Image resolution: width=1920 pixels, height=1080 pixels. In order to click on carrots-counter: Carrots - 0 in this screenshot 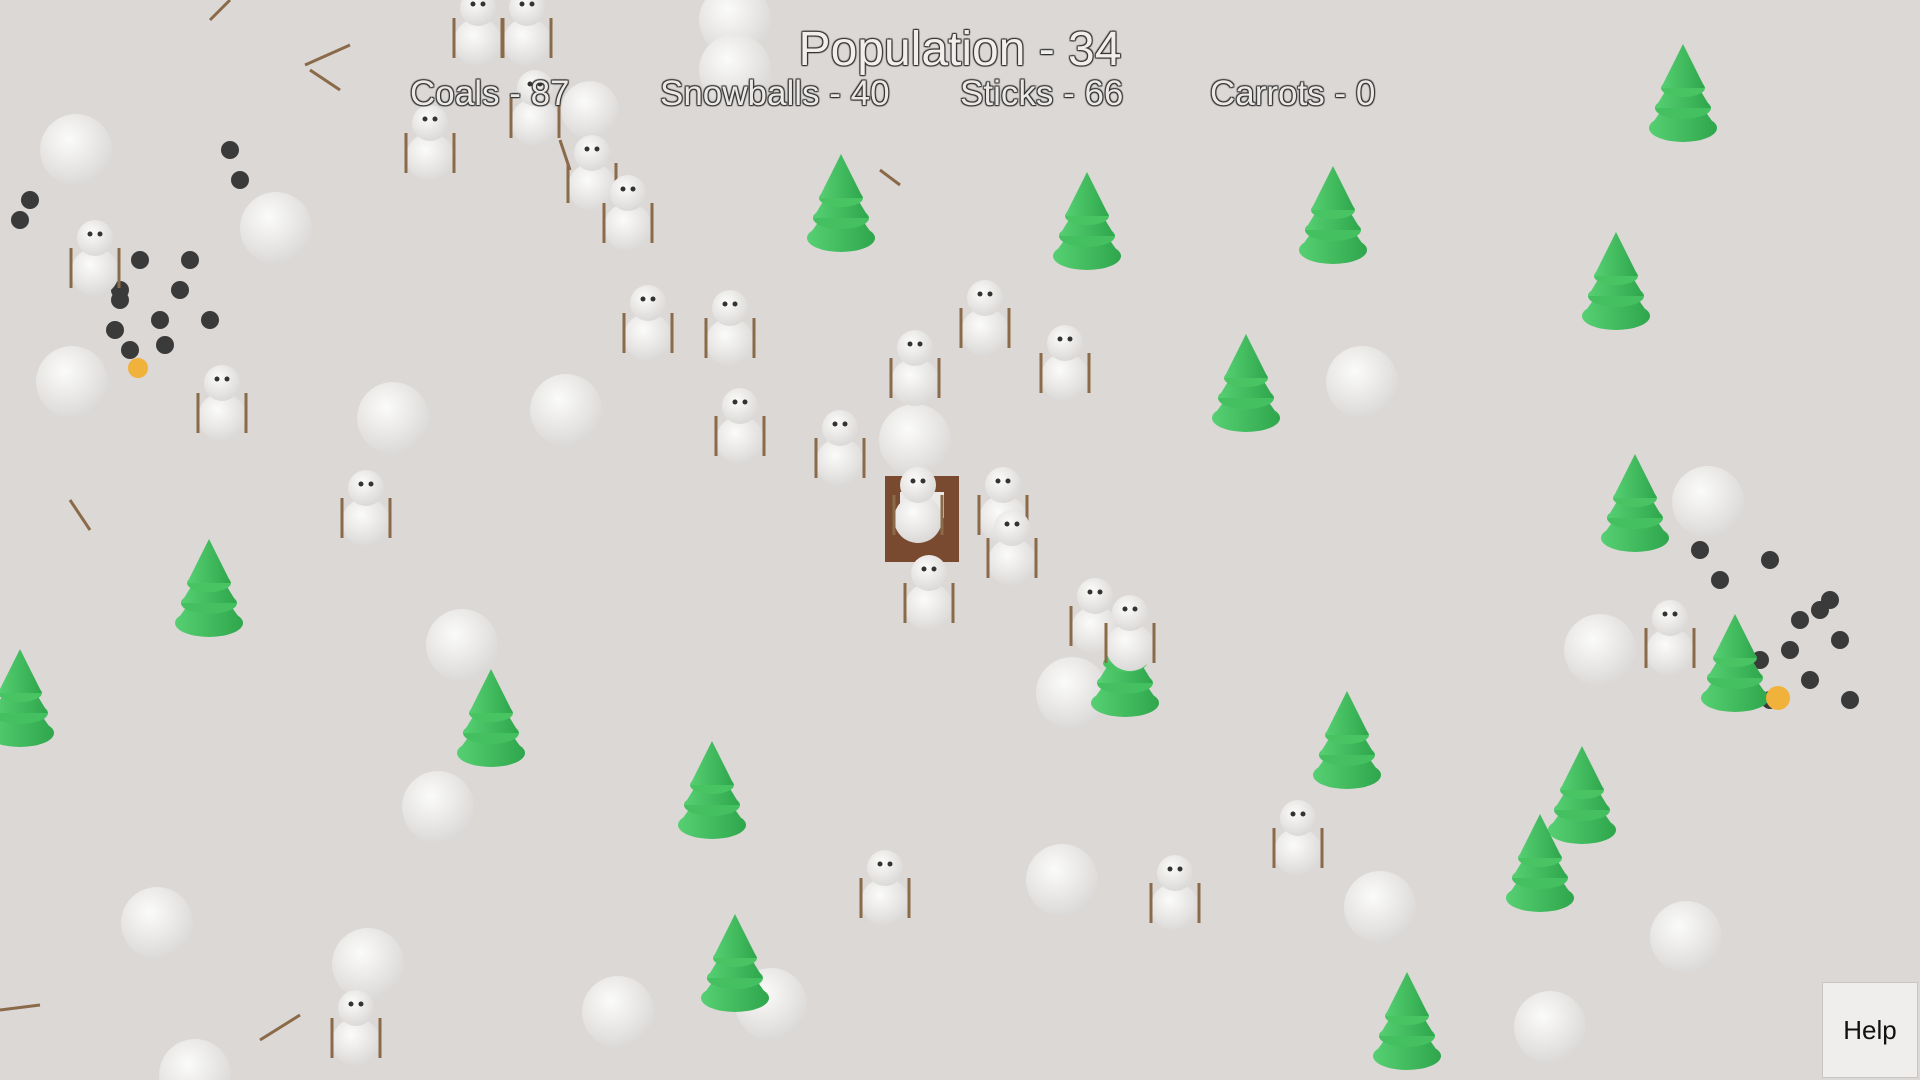, I will do `click(1293, 93)`.